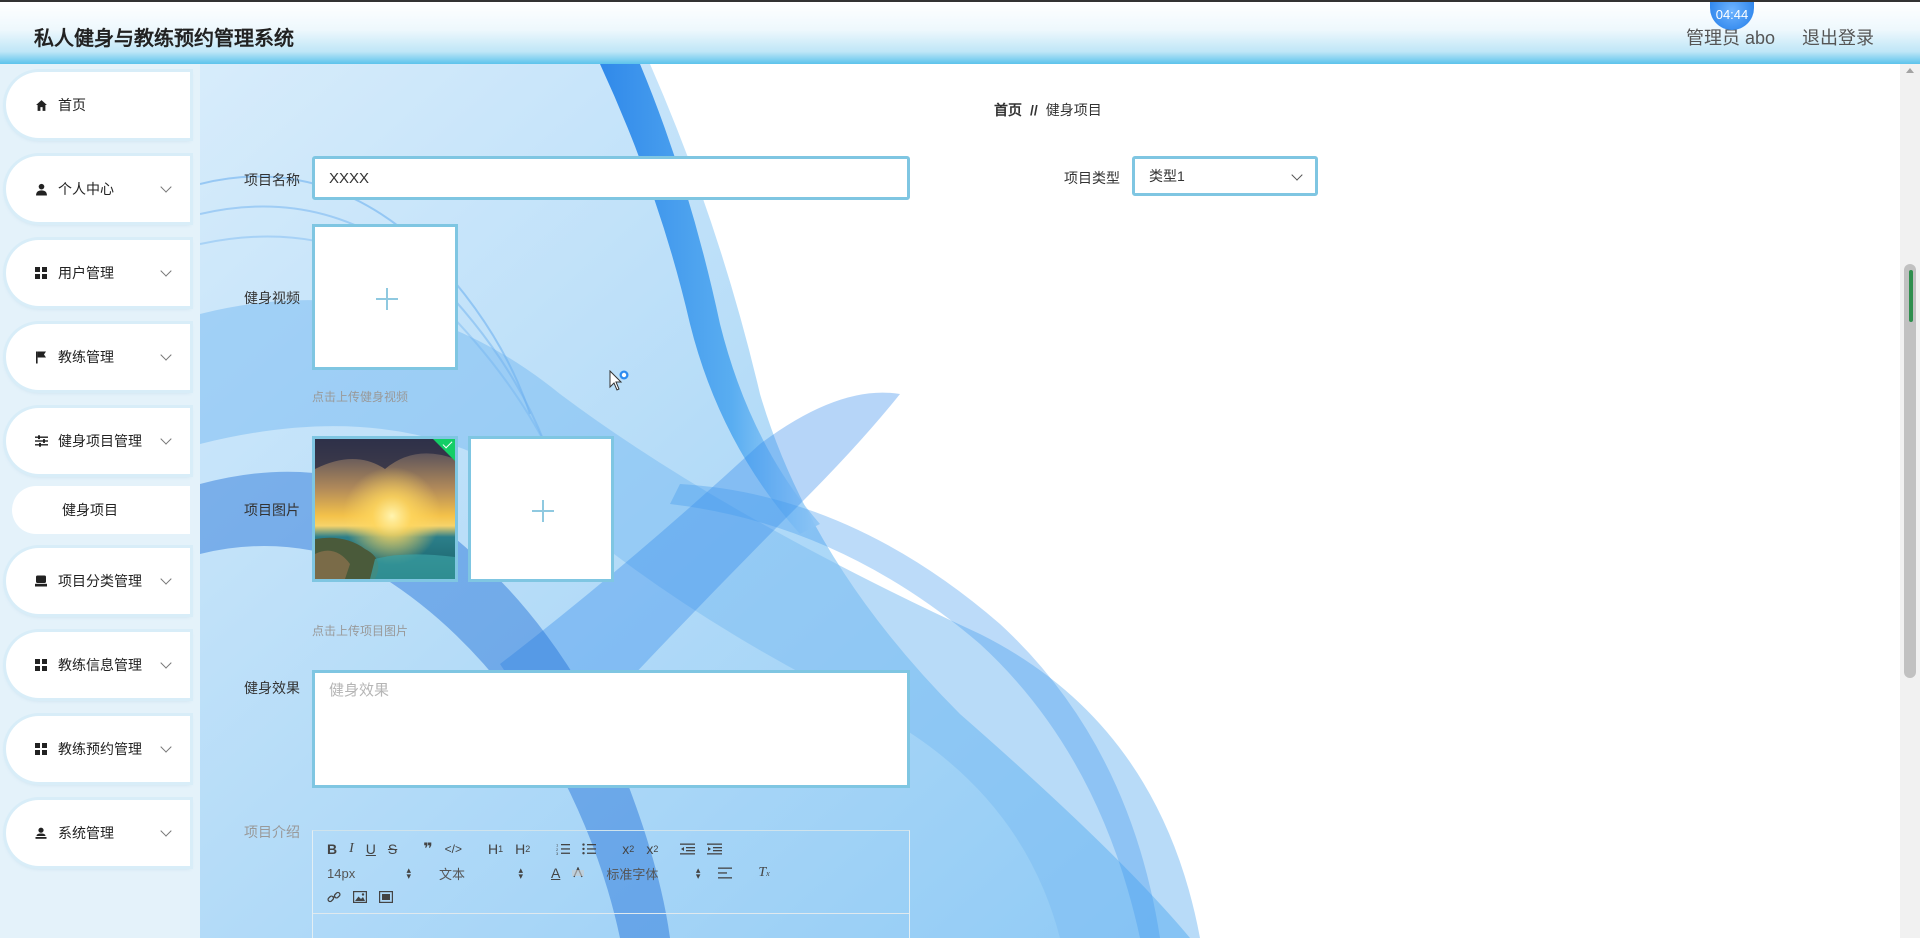 The height and width of the screenshot is (938, 1920). What do you see at coordinates (41, 833) in the screenshot?
I see `user-cog-icon` at bounding box center [41, 833].